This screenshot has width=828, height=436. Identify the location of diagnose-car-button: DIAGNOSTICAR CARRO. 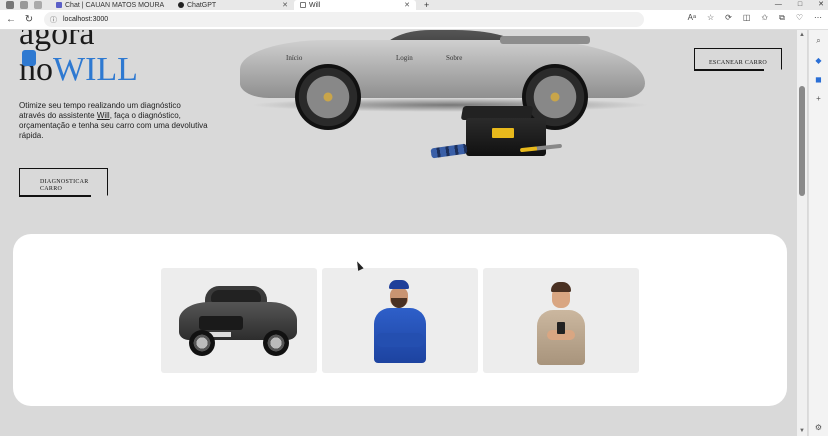
(63, 182).